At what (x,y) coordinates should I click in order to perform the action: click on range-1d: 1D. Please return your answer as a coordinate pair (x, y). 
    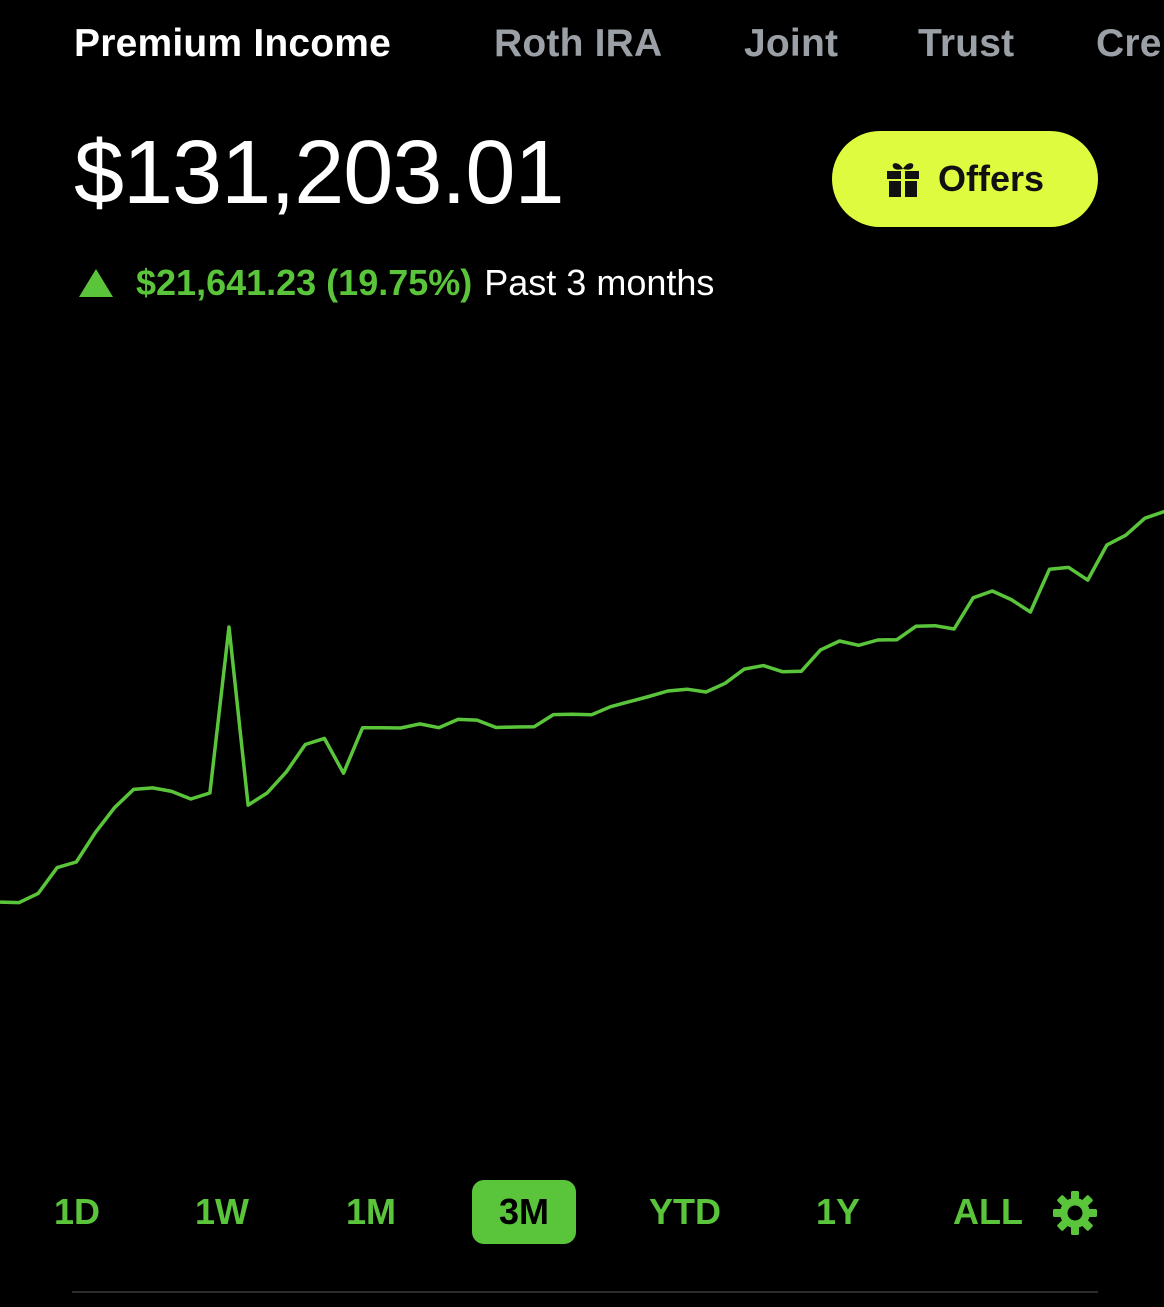
    Looking at the image, I should click on (77, 1212).